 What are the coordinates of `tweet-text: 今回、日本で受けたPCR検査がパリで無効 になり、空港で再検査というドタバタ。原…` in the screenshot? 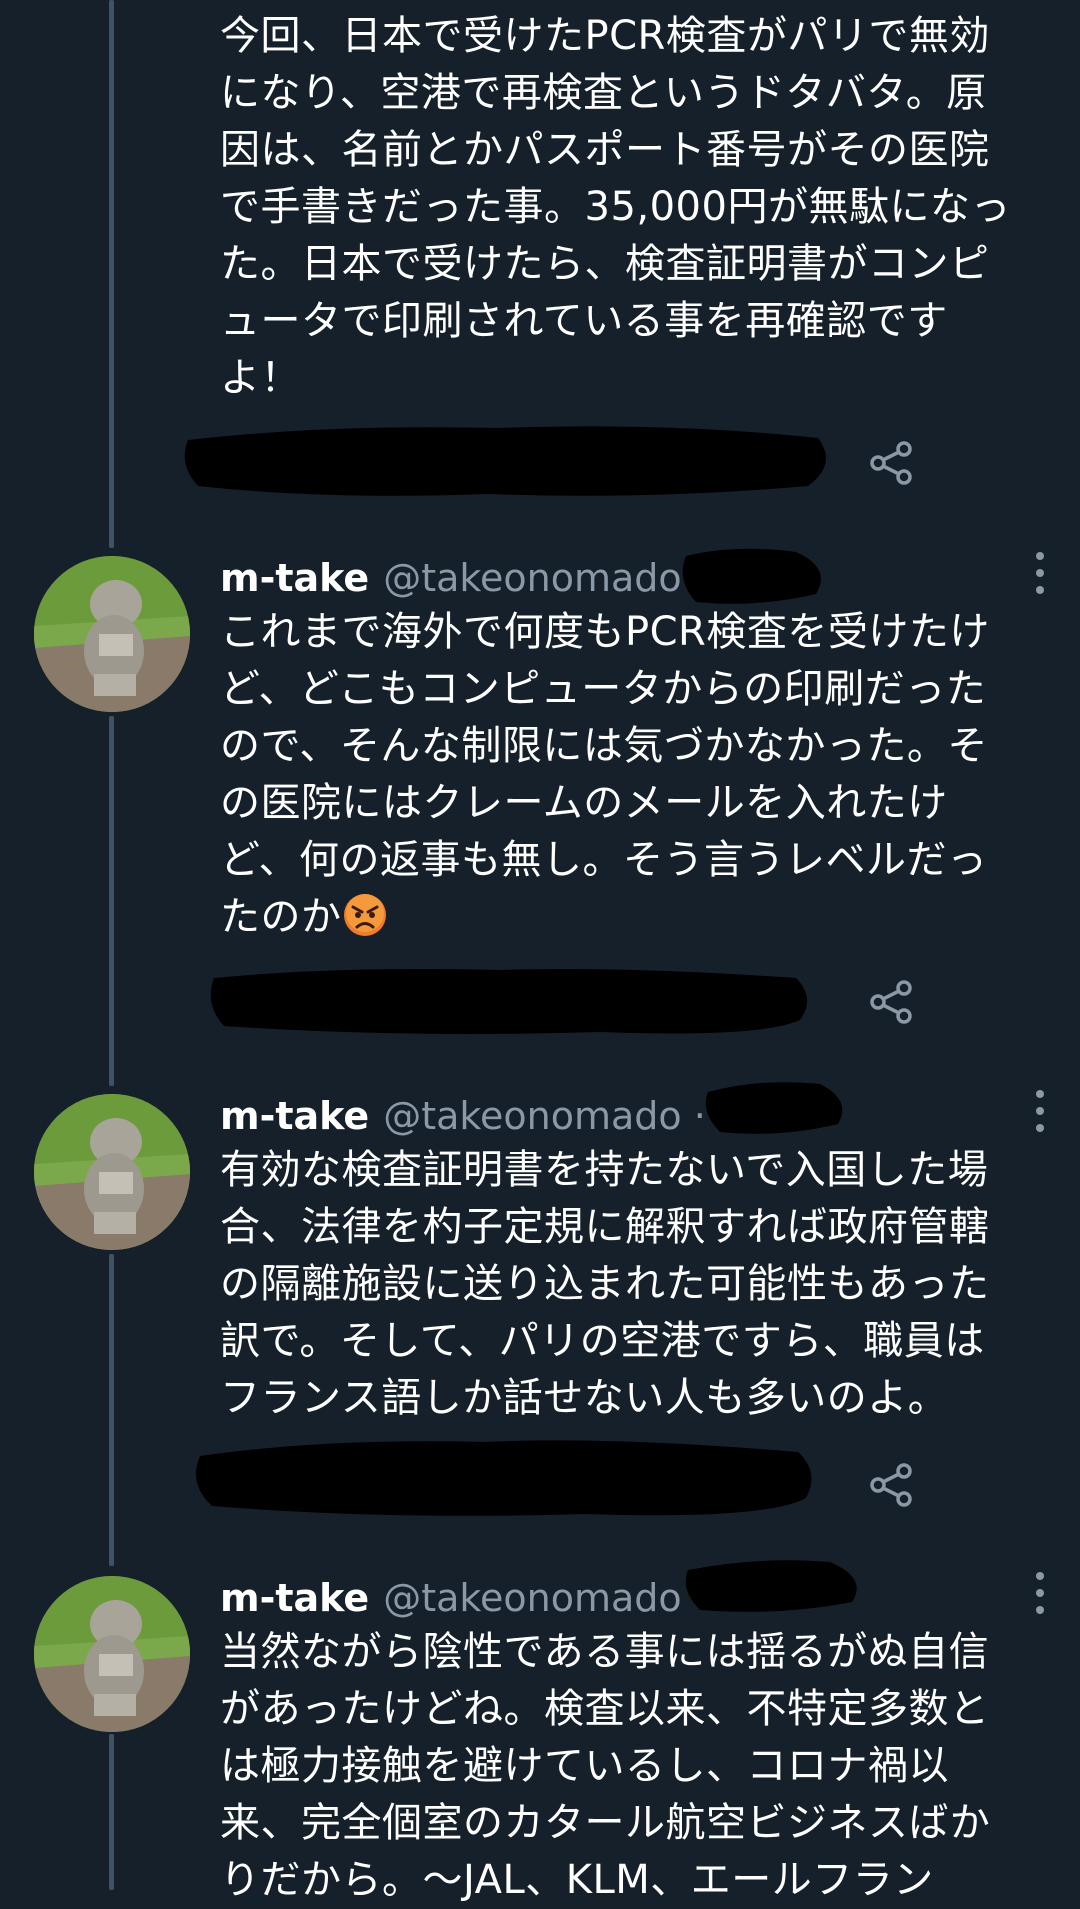 It's located at (615, 207).